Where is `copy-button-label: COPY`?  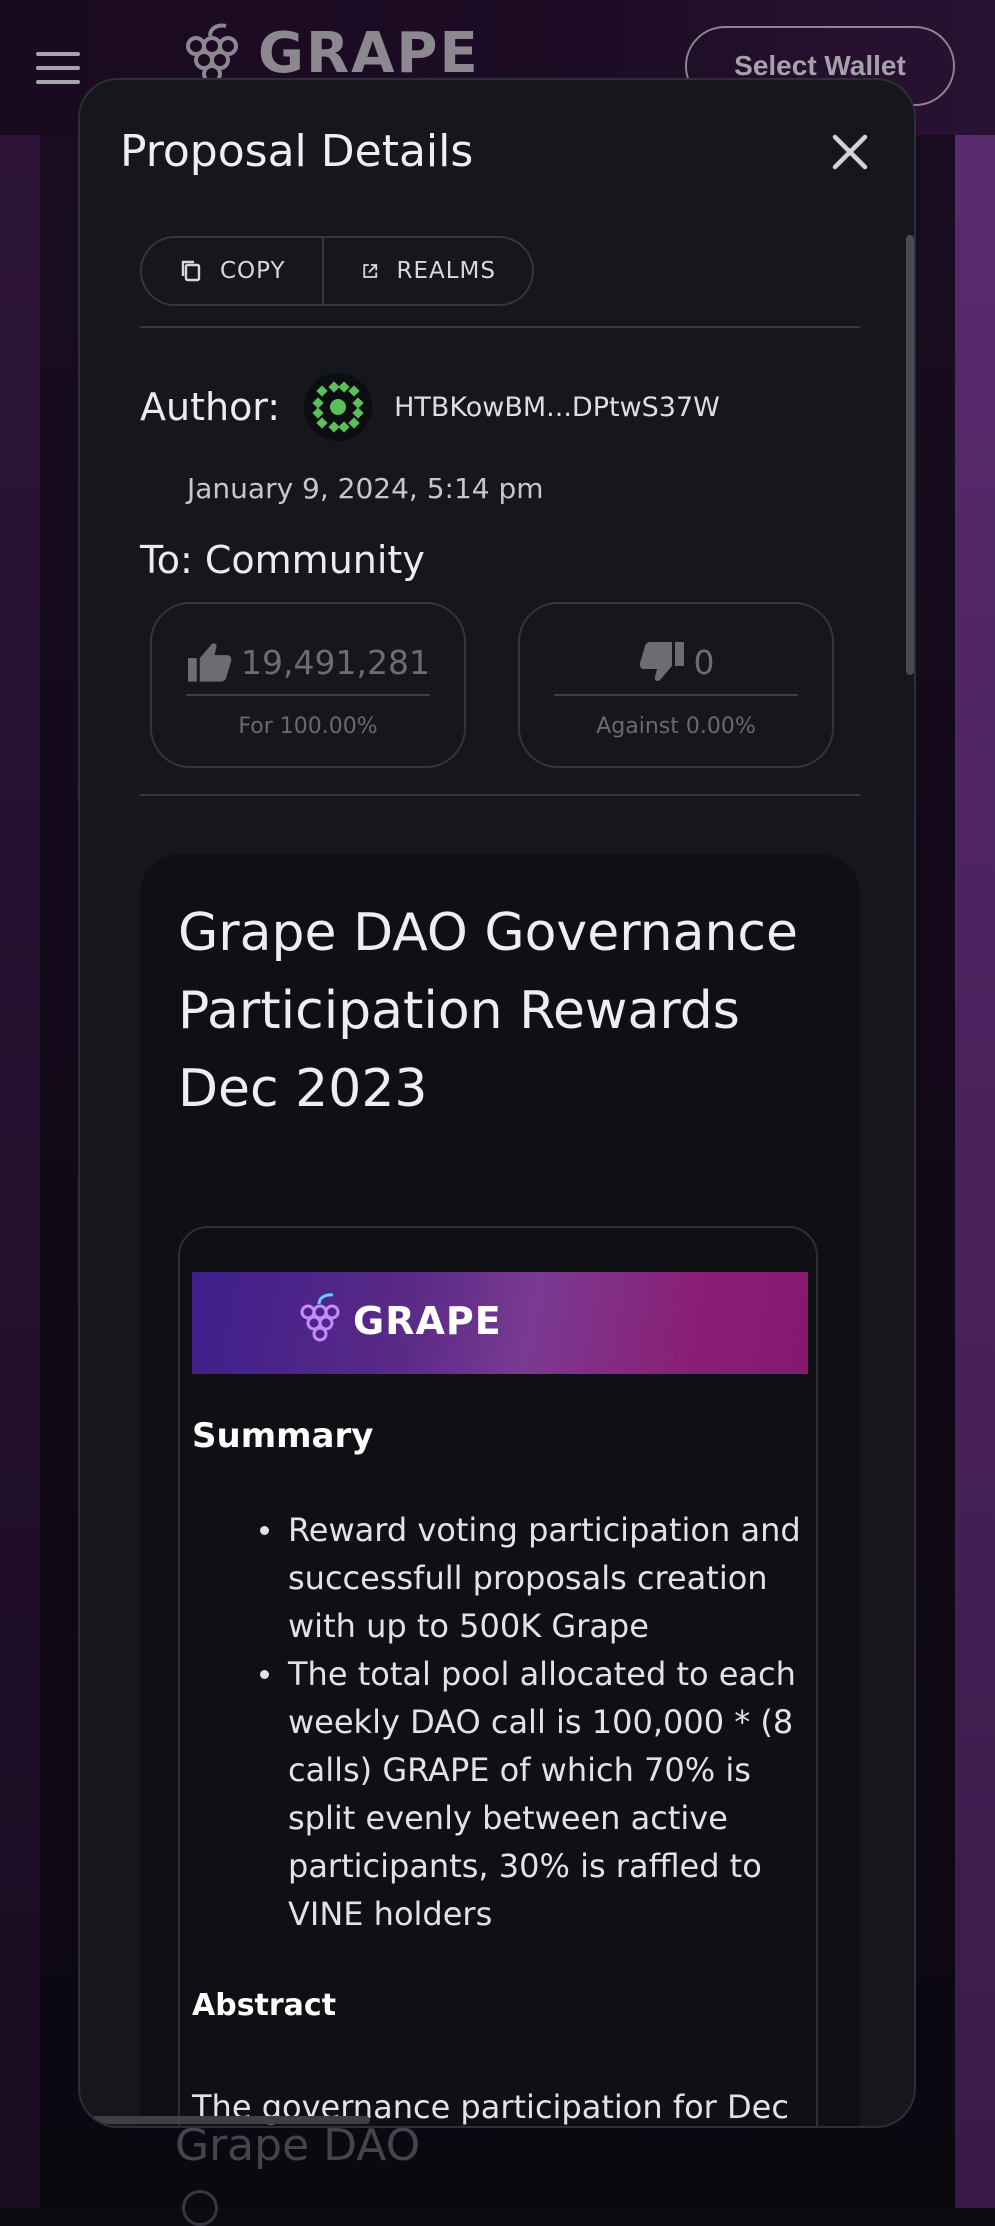
copy-button-label: COPY is located at coordinates (253, 271).